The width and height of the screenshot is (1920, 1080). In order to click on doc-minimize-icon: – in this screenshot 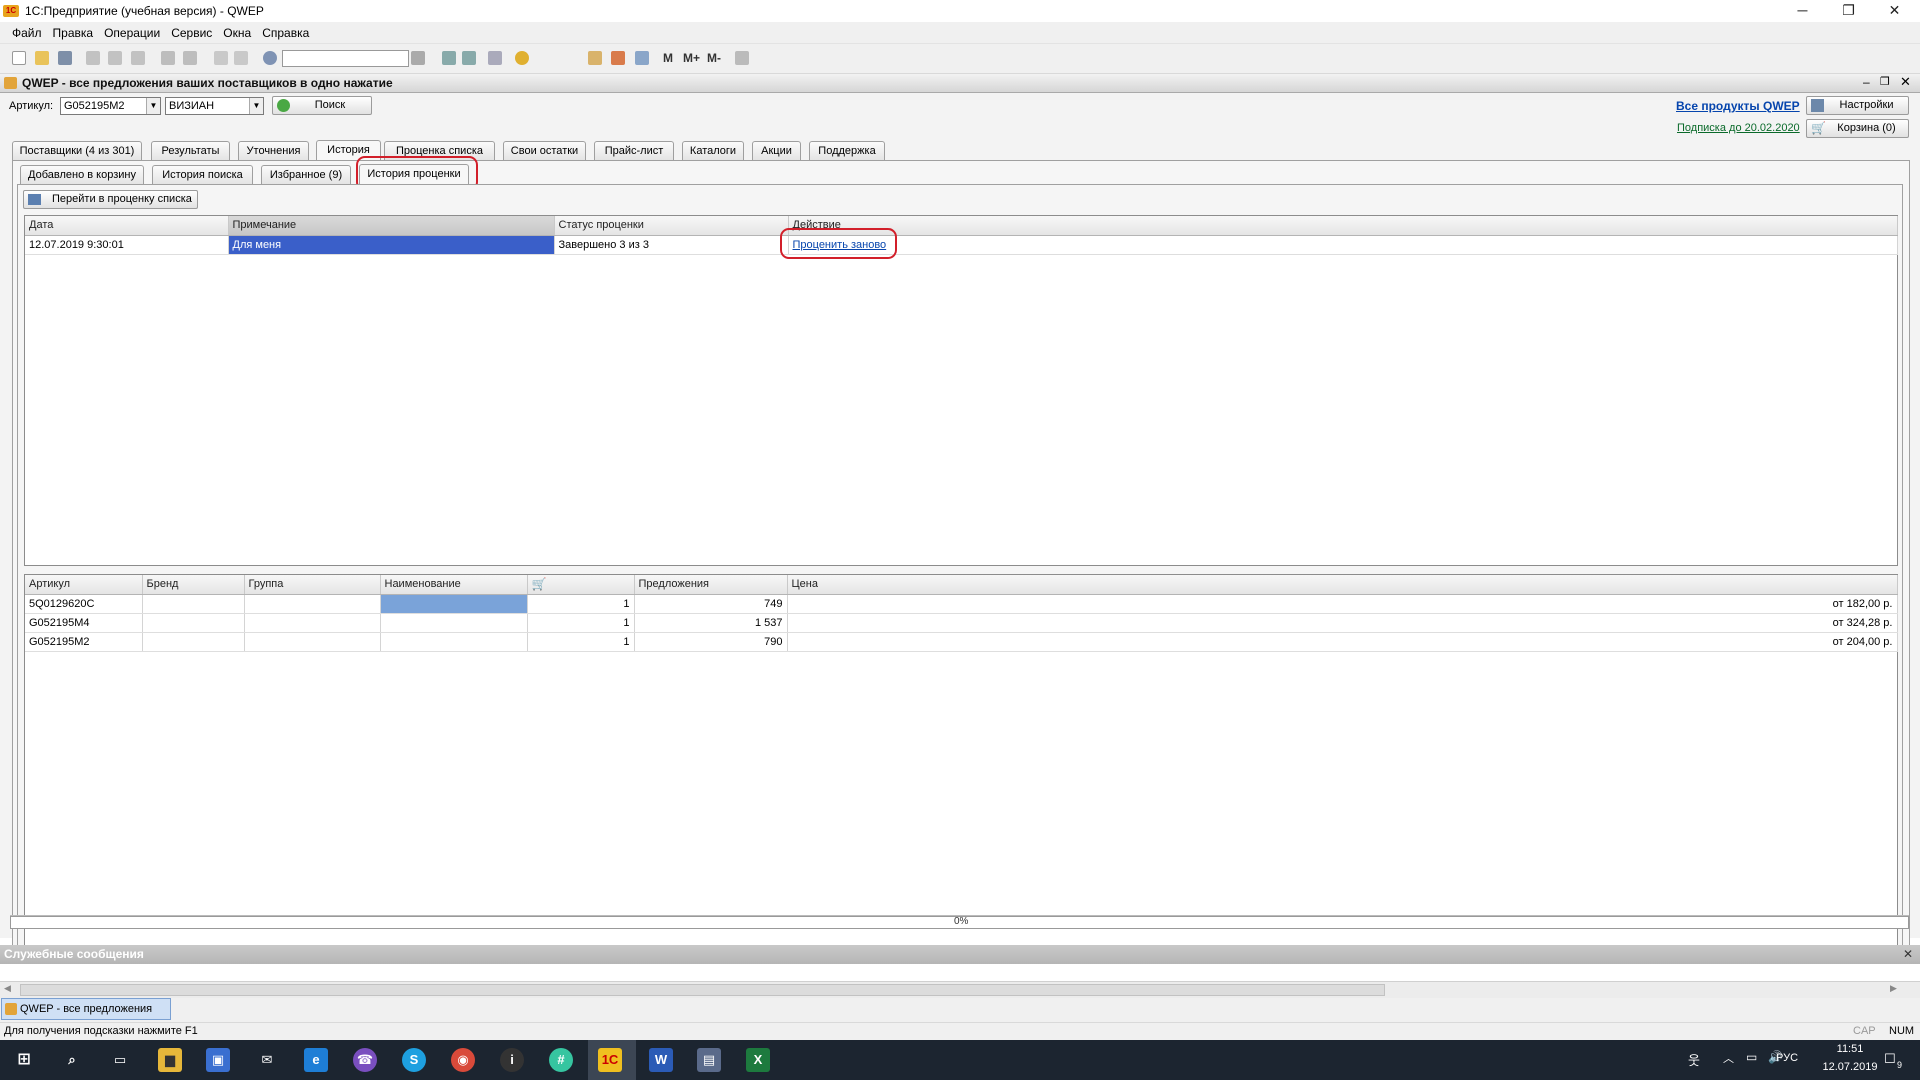, I will do `click(1866, 82)`.